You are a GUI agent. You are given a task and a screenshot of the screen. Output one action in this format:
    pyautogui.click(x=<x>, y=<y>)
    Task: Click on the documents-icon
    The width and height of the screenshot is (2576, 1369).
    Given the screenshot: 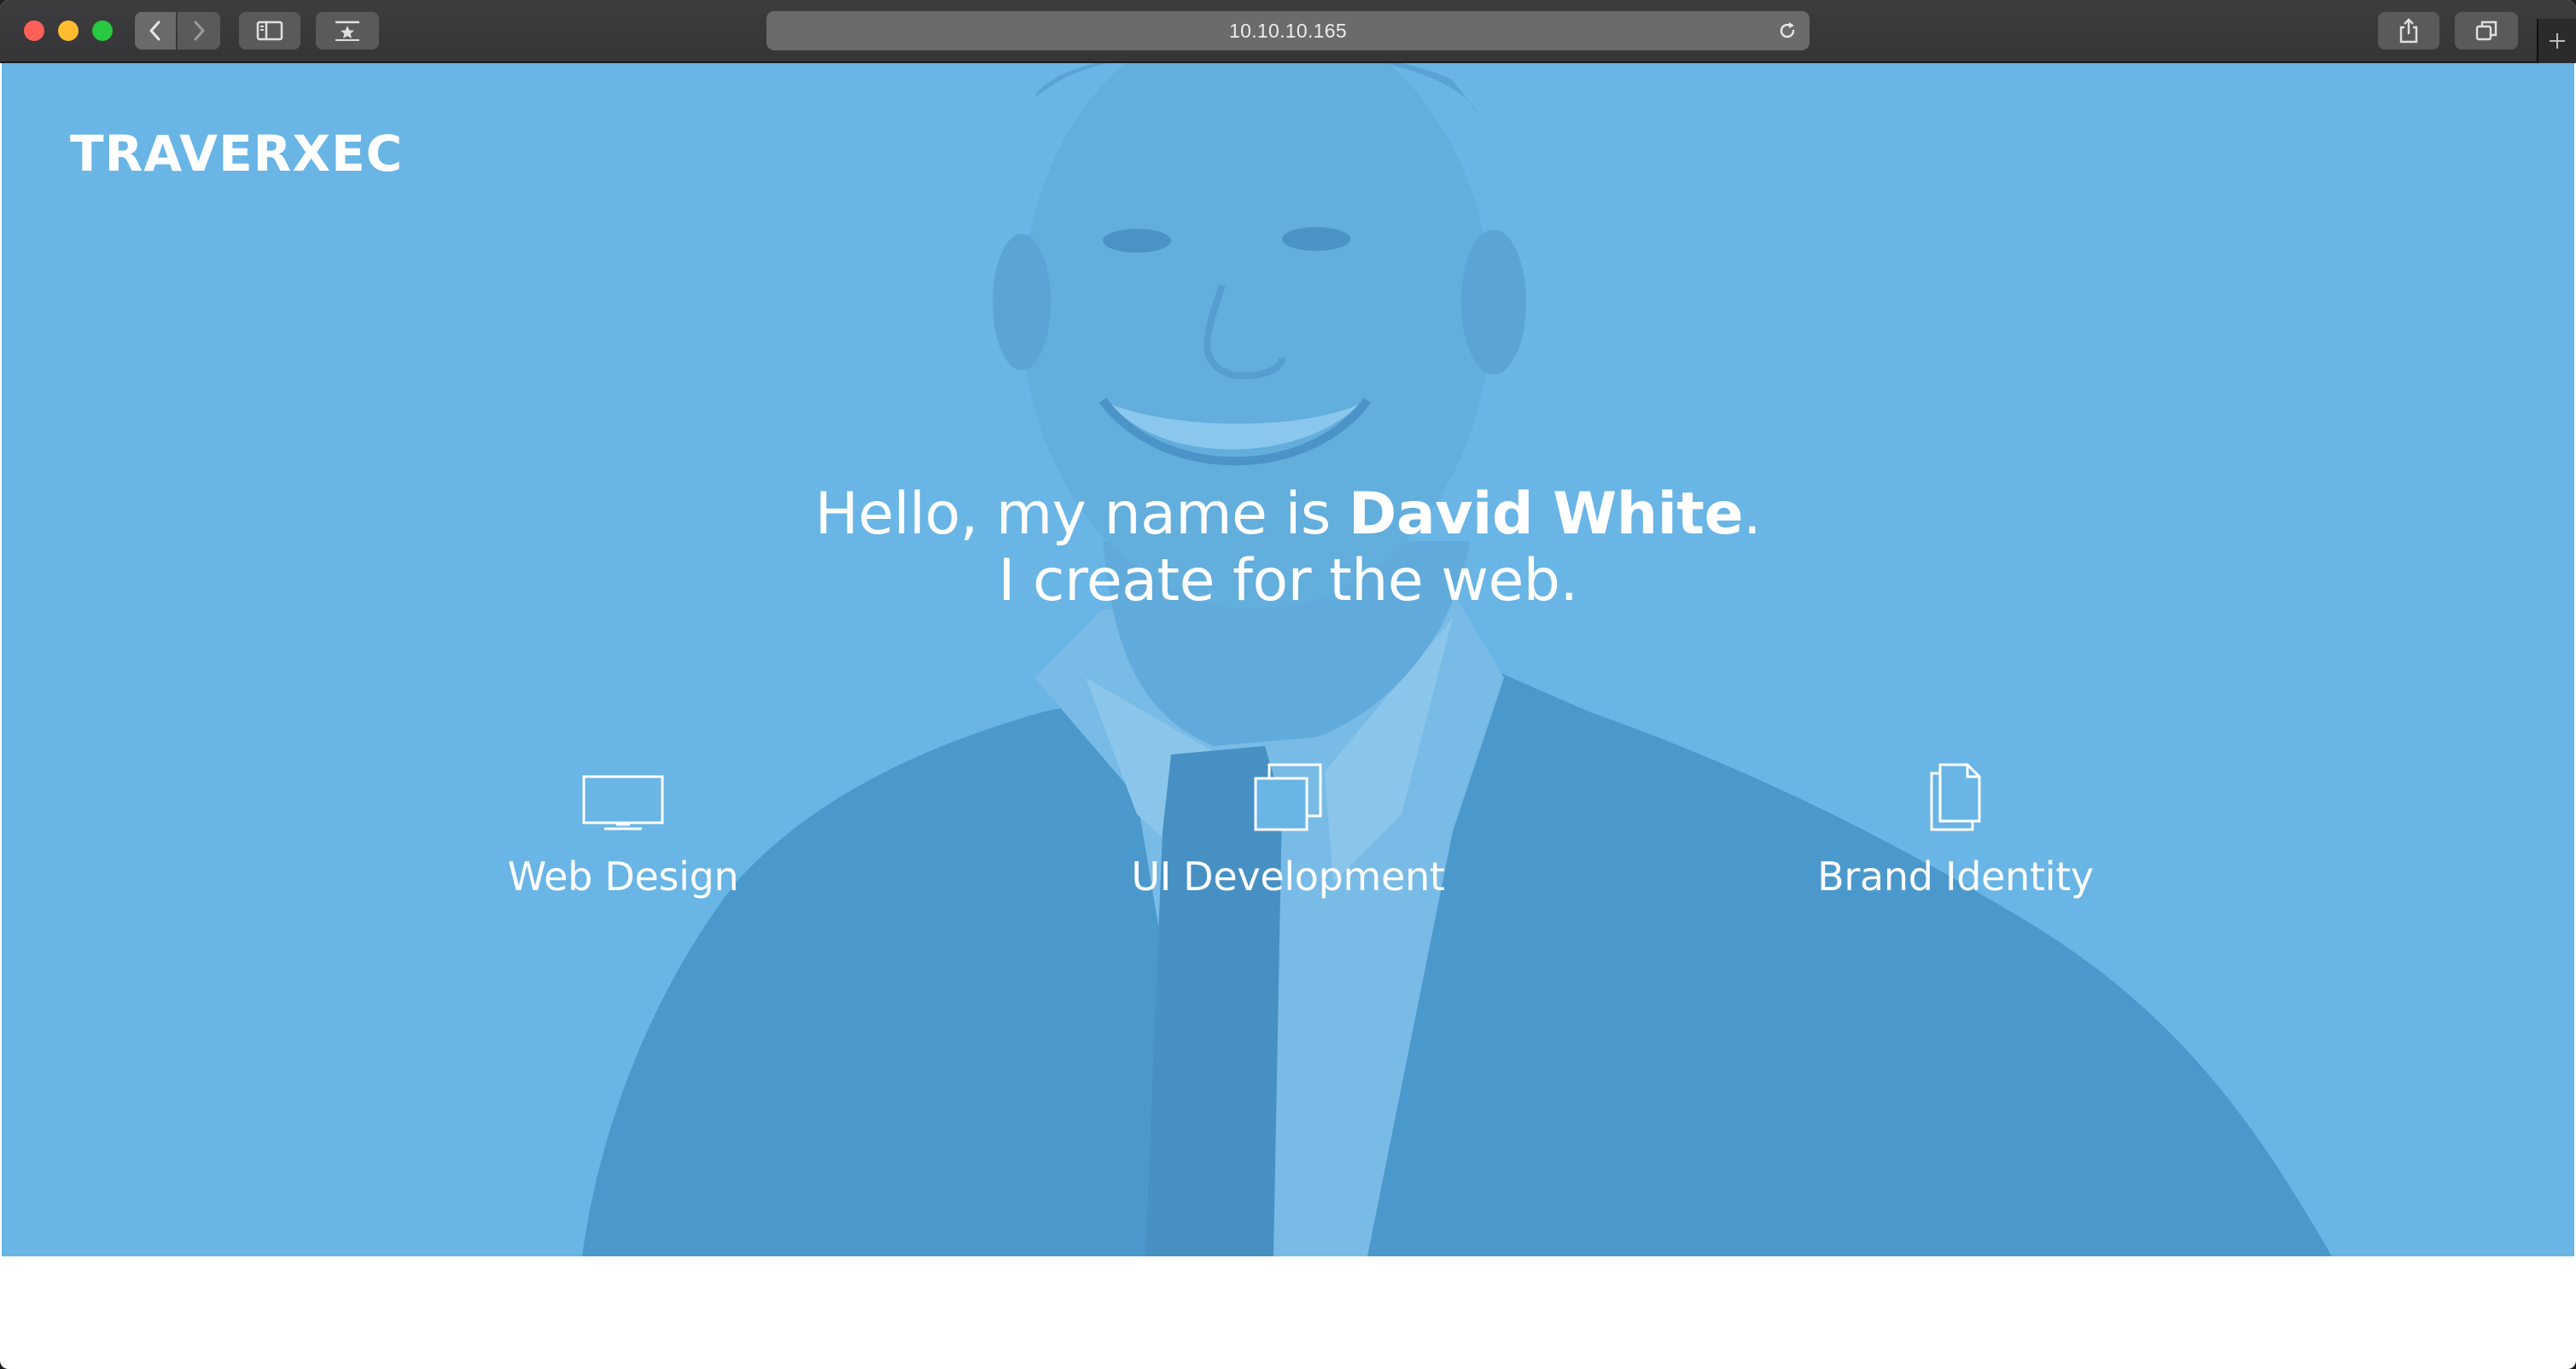 What is the action you would take?
    pyautogui.click(x=1955, y=797)
    